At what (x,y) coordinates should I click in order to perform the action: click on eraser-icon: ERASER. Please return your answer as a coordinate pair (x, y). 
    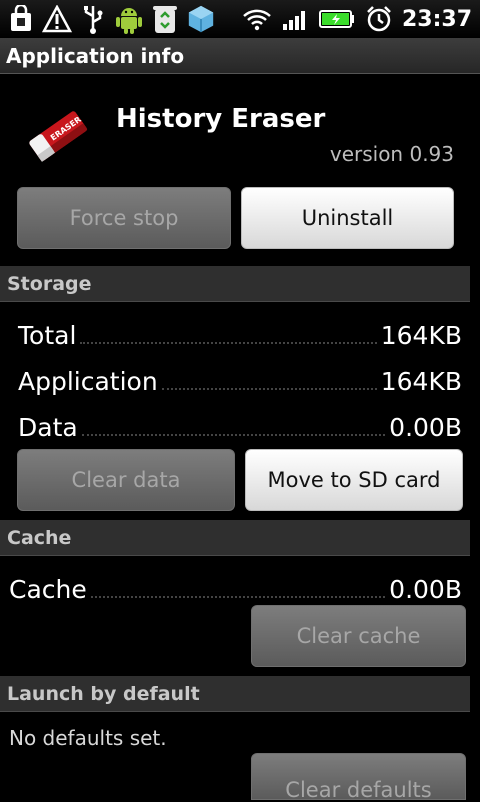
    Looking at the image, I should click on (58, 136).